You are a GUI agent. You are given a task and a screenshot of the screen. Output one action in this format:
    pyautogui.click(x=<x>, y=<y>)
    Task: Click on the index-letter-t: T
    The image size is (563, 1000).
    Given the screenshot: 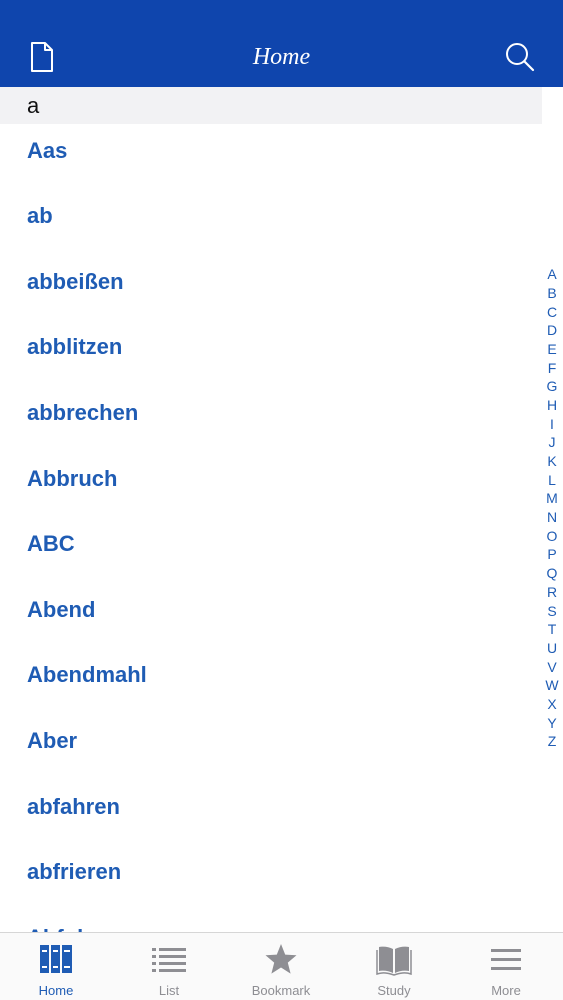 What is the action you would take?
    pyautogui.click(x=552, y=629)
    